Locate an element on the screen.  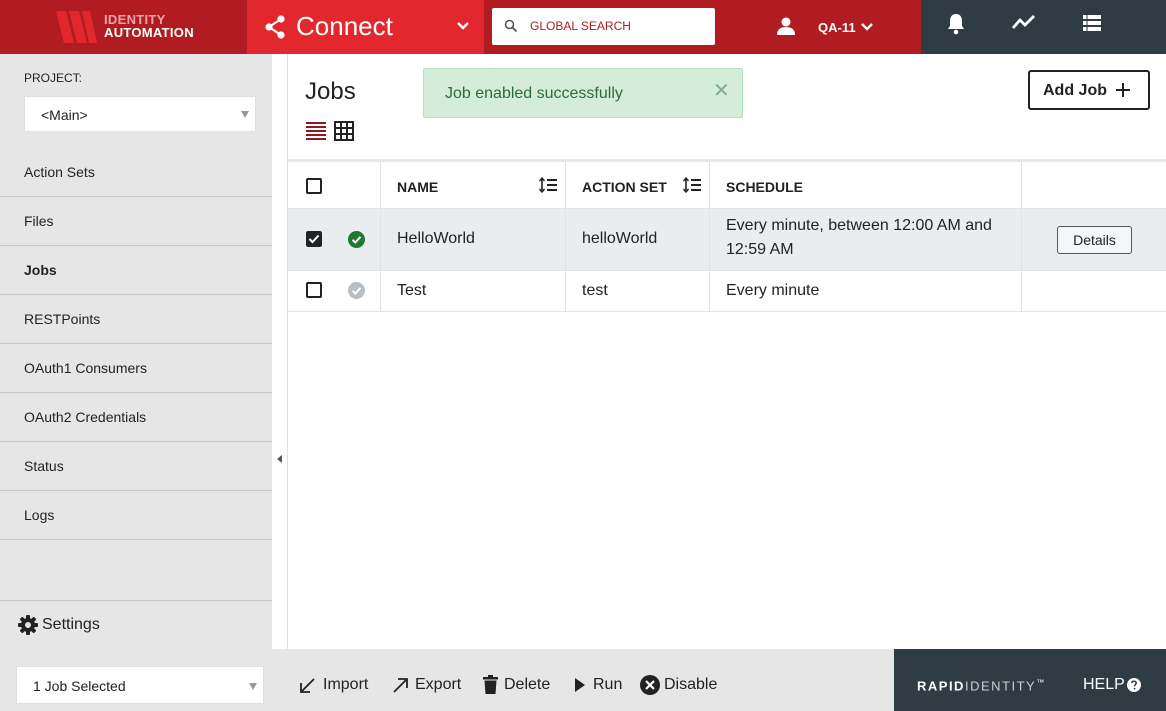
help-icon is located at coordinates (1134, 685).